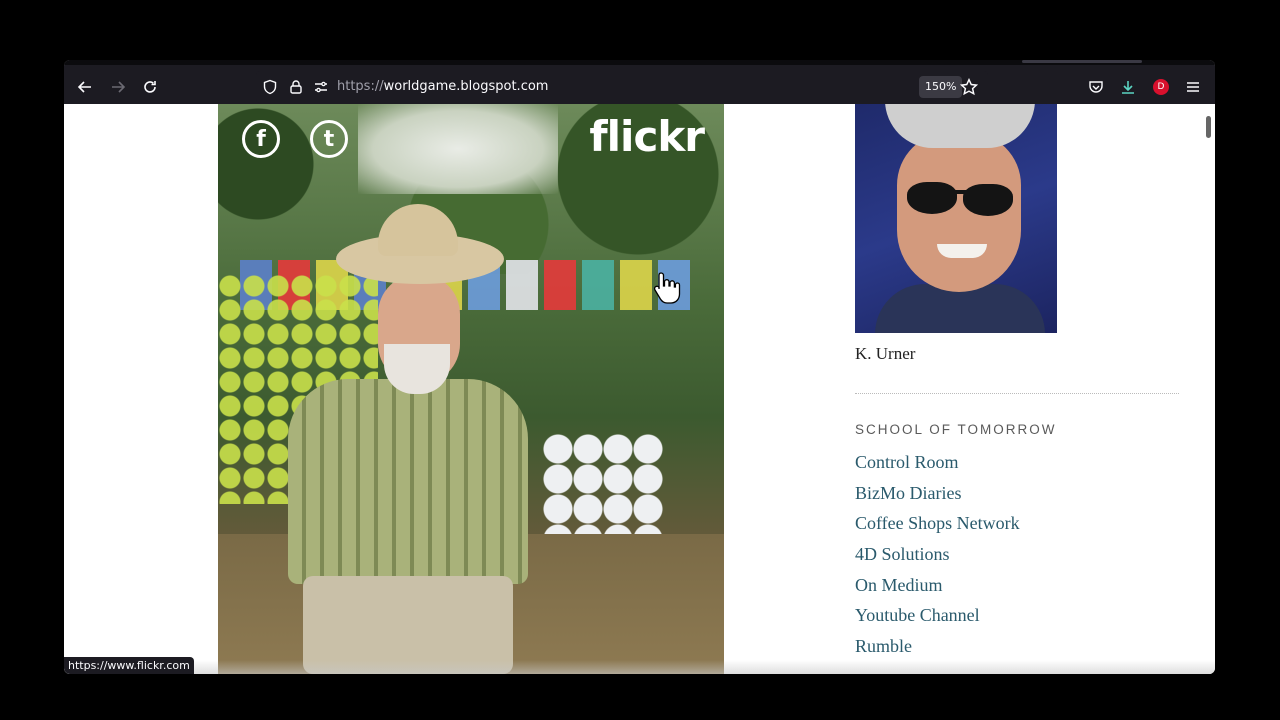 The height and width of the screenshot is (720, 1280). What do you see at coordinates (458, 149) in the screenshot?
I see `photo-sky` at bounding box center [458, 149].